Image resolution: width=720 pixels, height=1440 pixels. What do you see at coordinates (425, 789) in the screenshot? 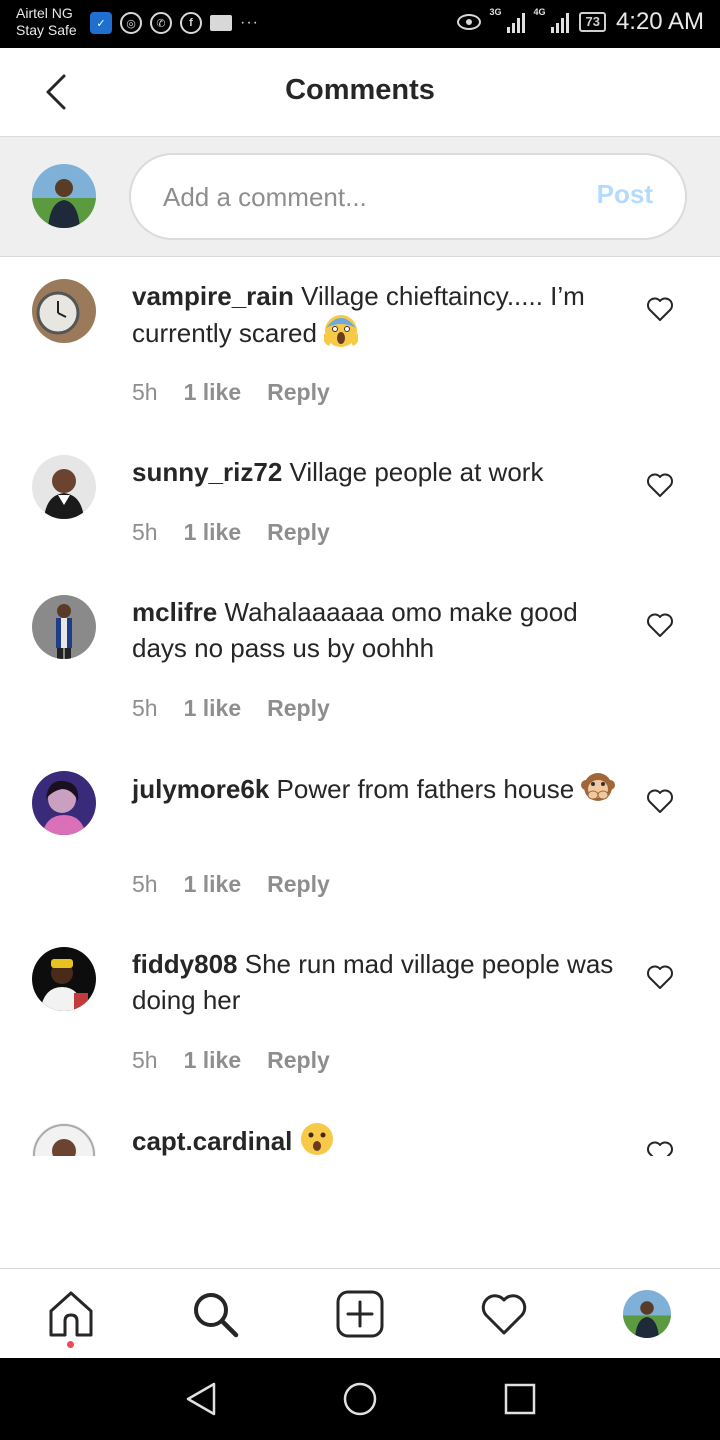
I see `comment-body: Power from fathers house` at bounding box center [425, 789].